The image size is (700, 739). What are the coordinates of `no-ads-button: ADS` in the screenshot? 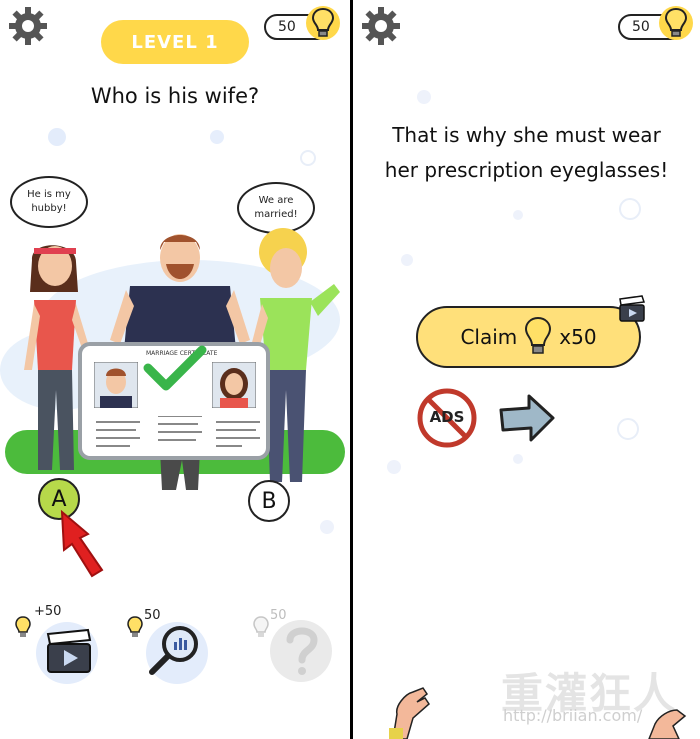 It's located at (447, 418).